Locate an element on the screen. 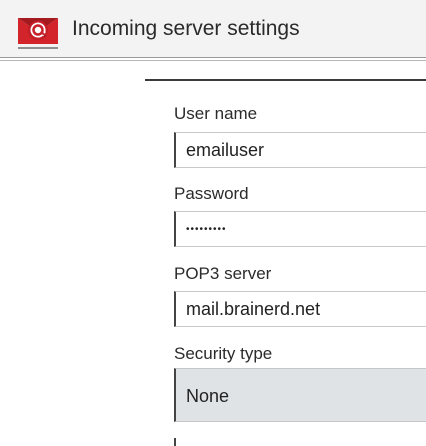 This screenshot has height=446, width=426. email-app-icon is located at coordinates (38, 30).